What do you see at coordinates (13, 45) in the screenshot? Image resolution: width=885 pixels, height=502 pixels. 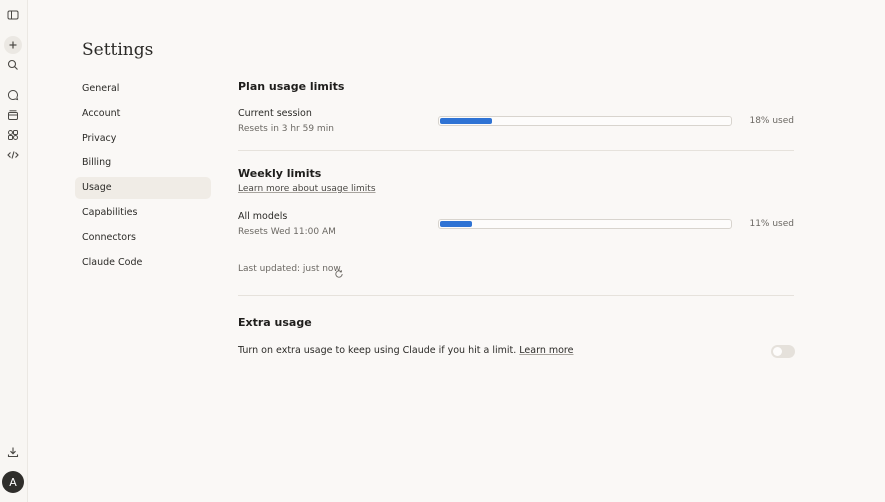 I see `new-chat-icon` at bounding box center [13, 45].